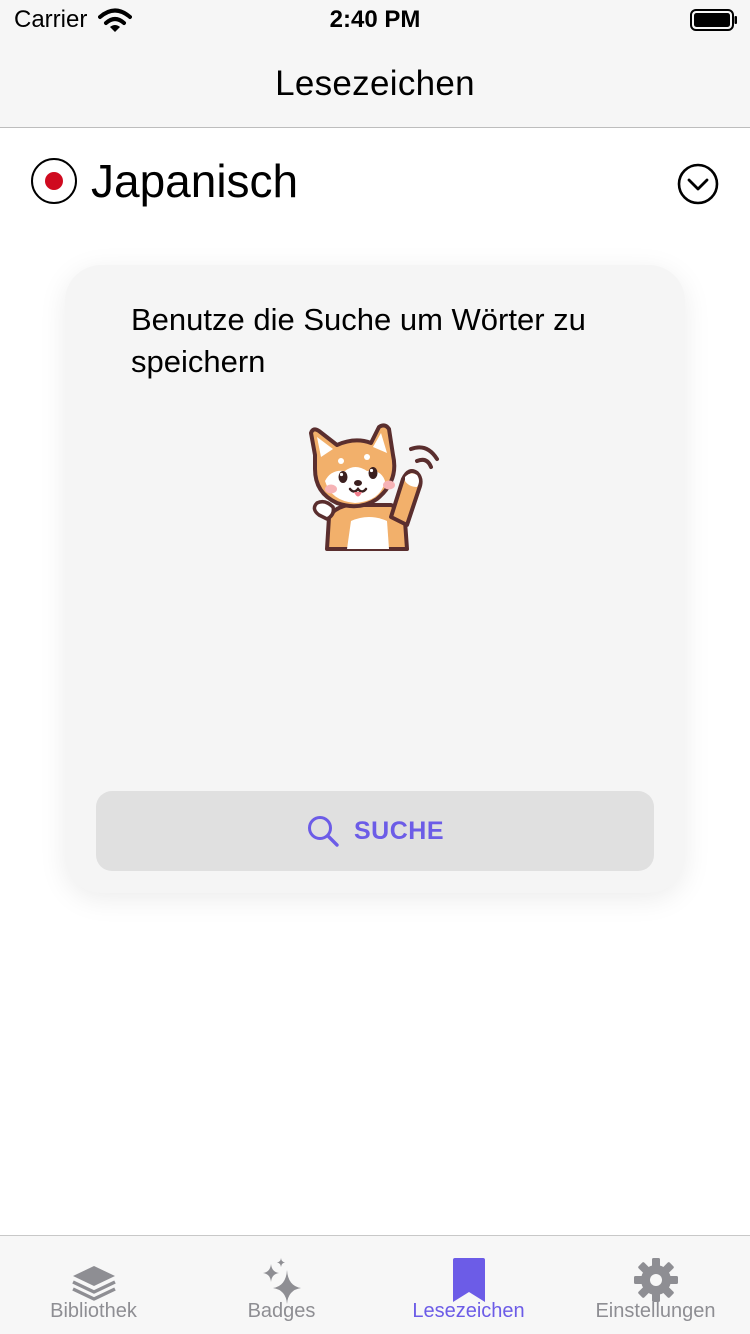  Describe the element at coordinates (468, 1311) in the screenshot. I see `tab-label: Lesezeichen` at that location.